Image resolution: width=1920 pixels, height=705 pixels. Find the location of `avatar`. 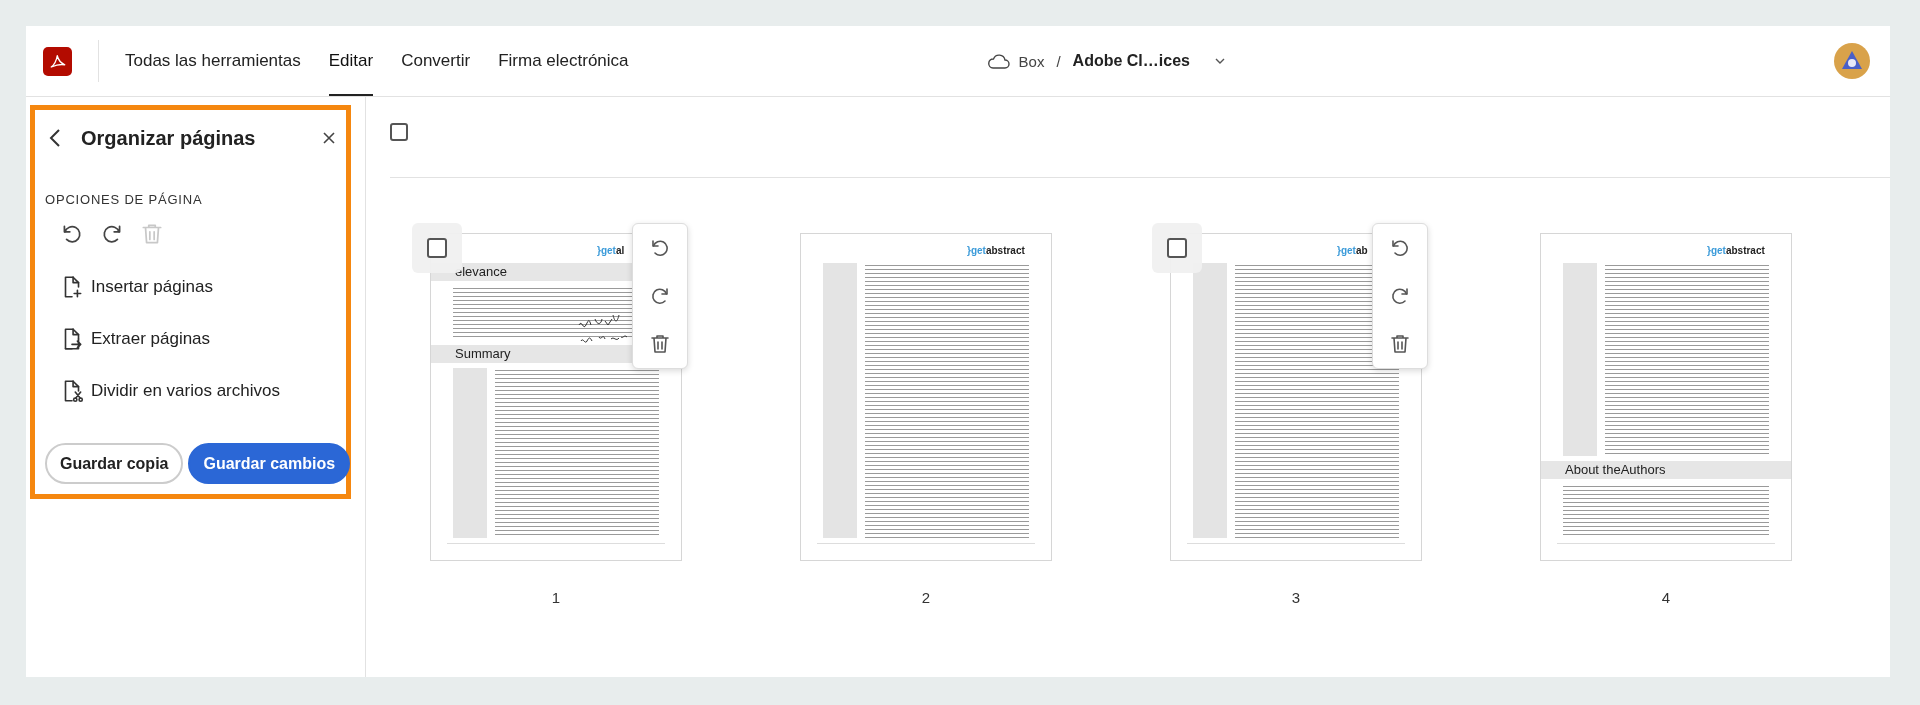

avatar is located at coordinates (1852, 61).